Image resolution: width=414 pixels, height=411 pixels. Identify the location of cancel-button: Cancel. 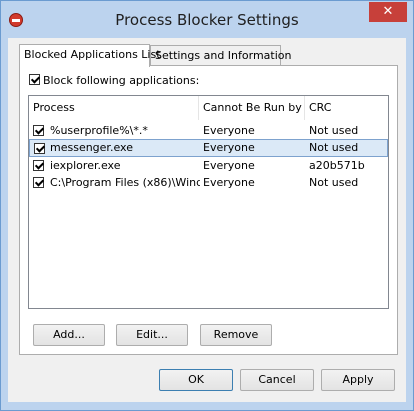
(277, 380).